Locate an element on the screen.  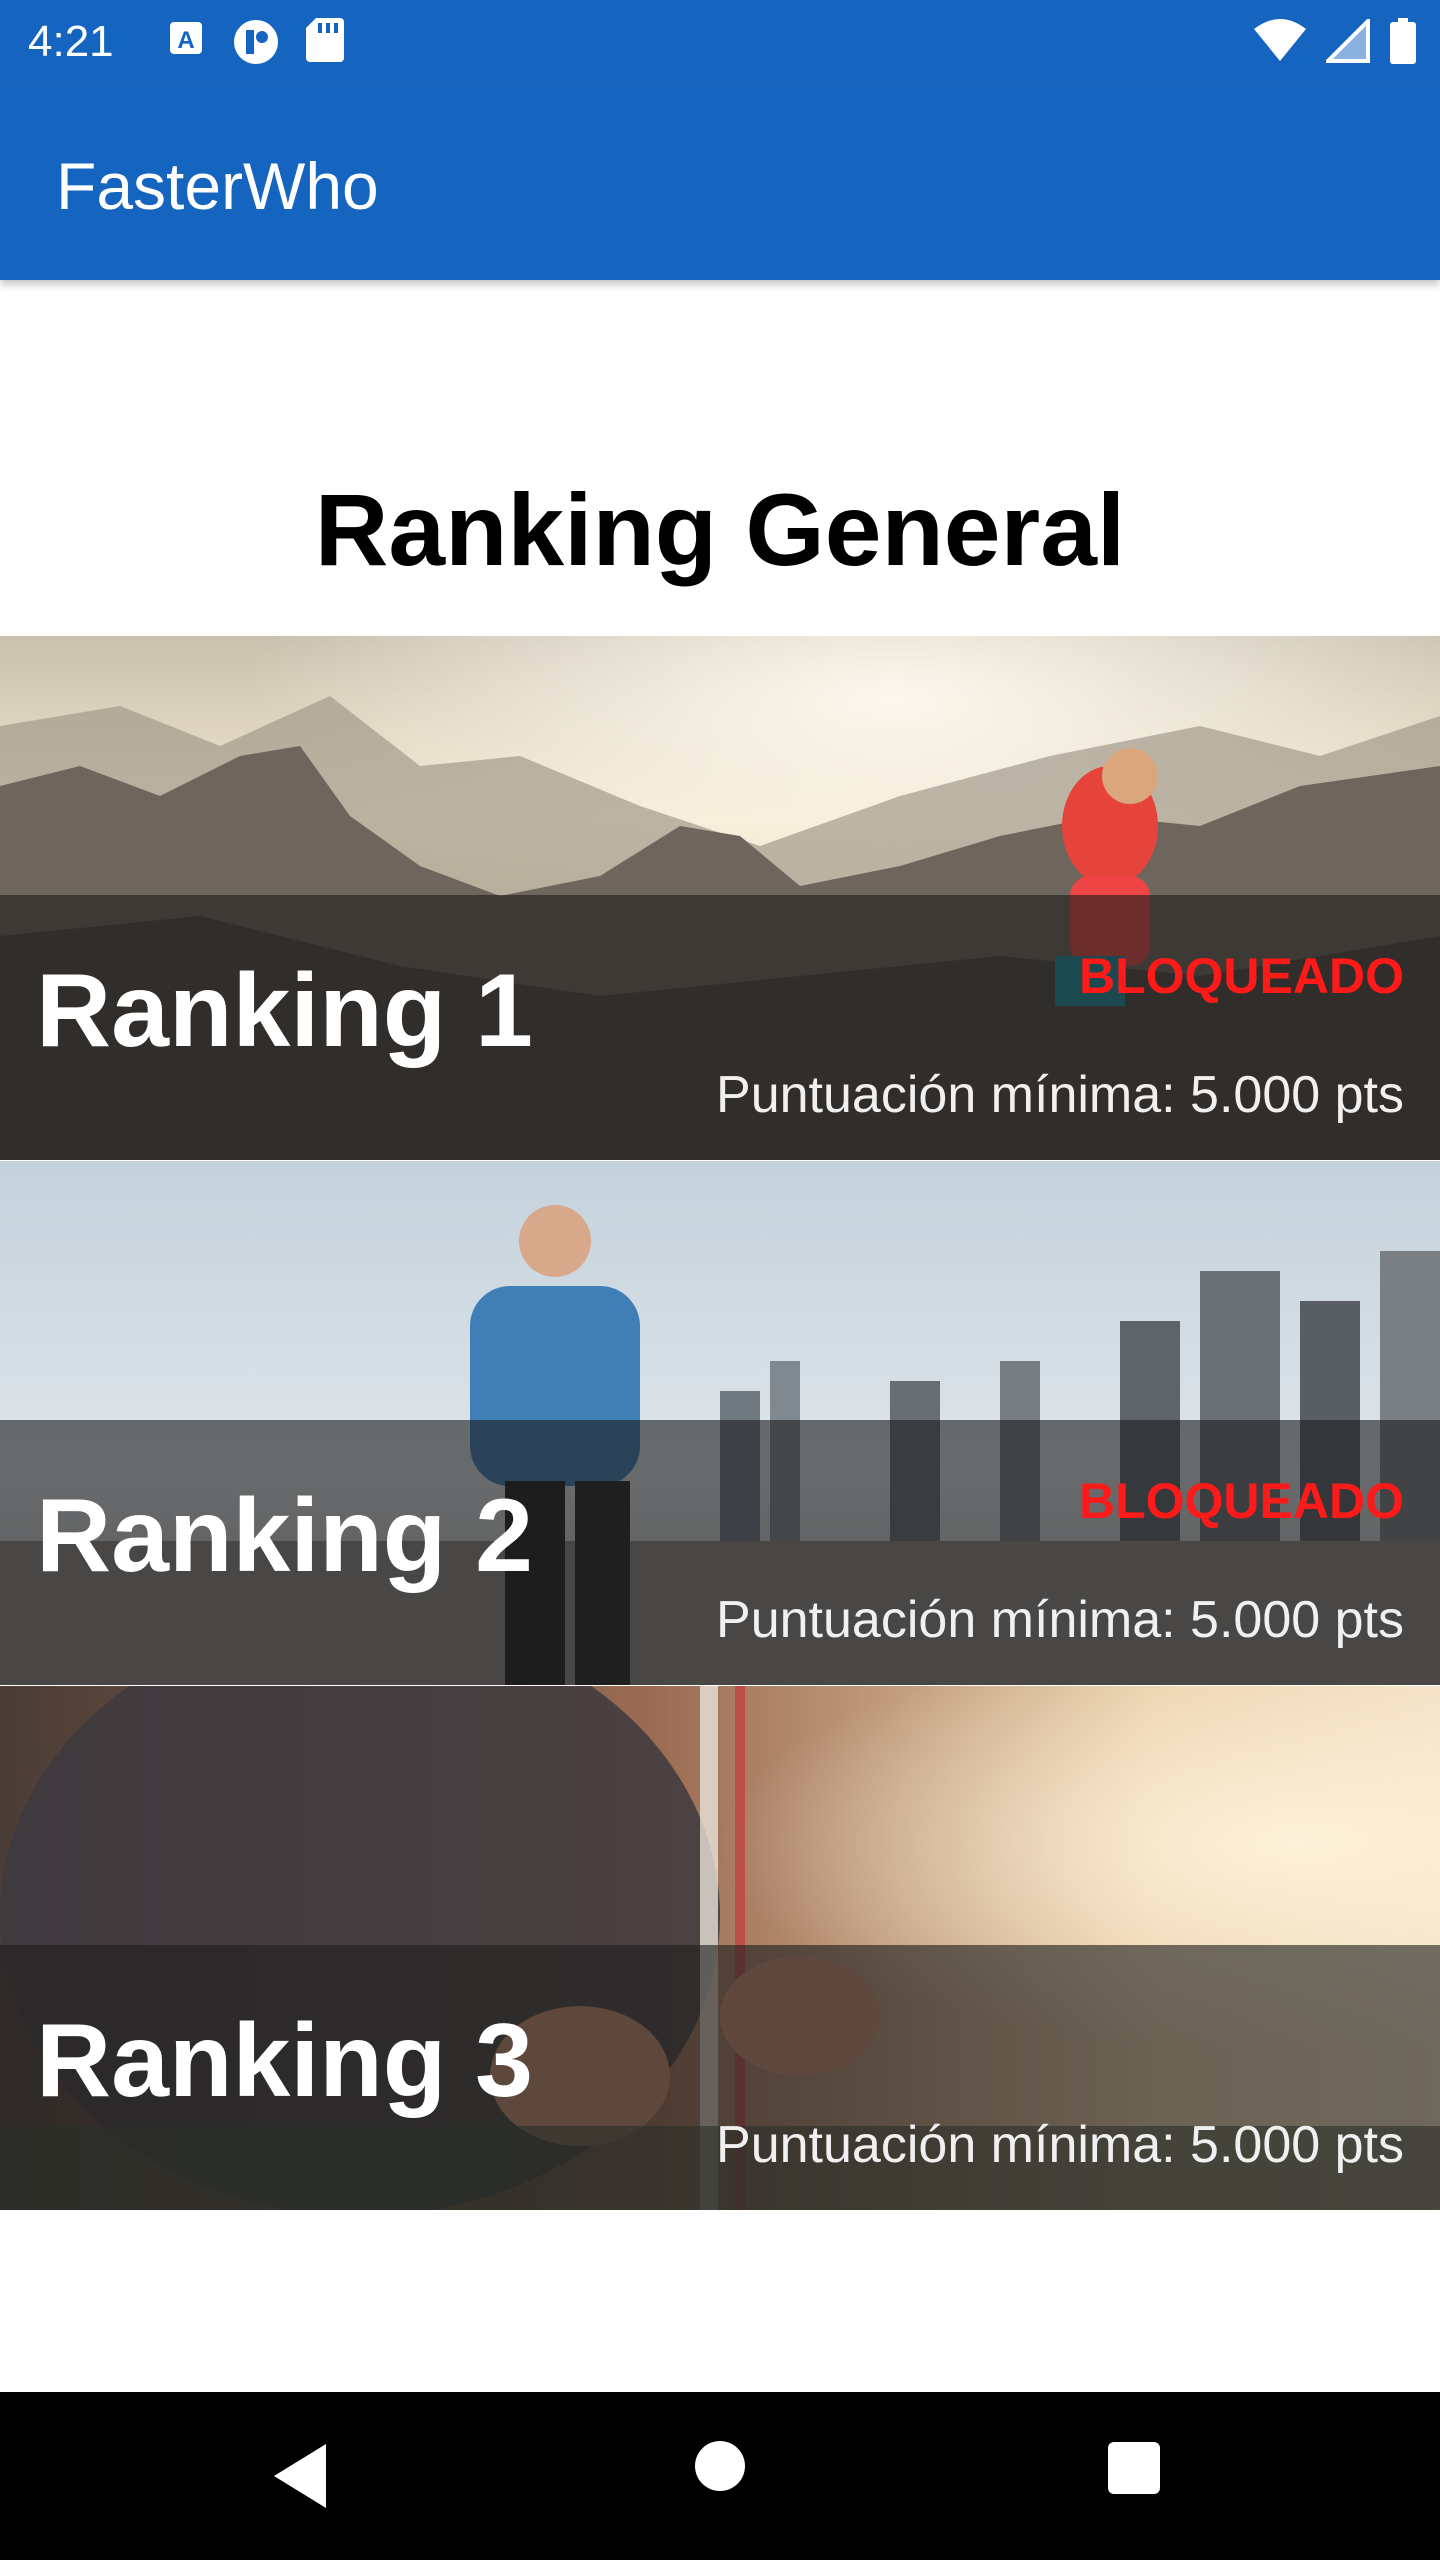
app-title: FasterWho is located at coordinates (217, 186).